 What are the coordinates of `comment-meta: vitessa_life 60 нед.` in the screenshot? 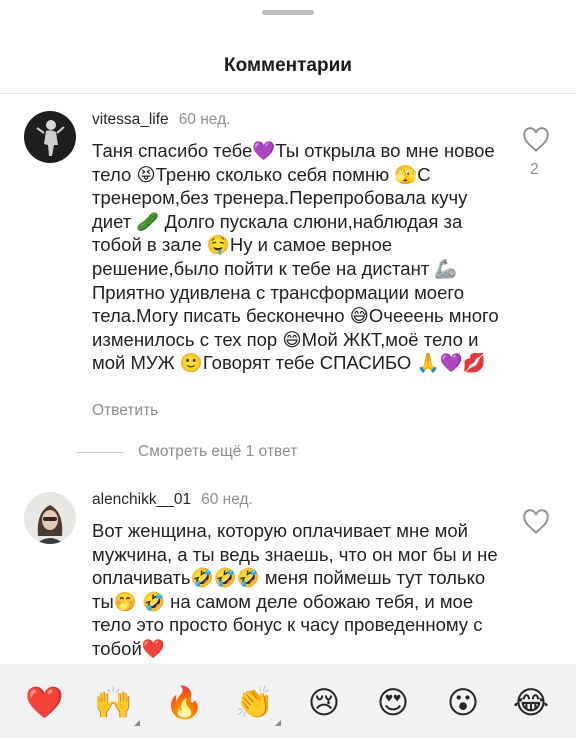 It's located at (161, 120).